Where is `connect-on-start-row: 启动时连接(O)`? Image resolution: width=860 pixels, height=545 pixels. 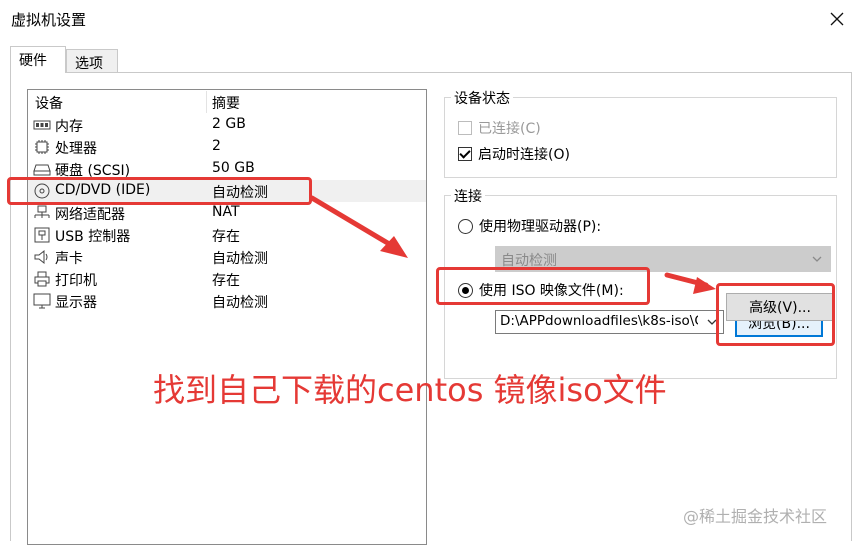 connect-on-start-row: 启动时连接(O) is located at coordinates (514, 154).